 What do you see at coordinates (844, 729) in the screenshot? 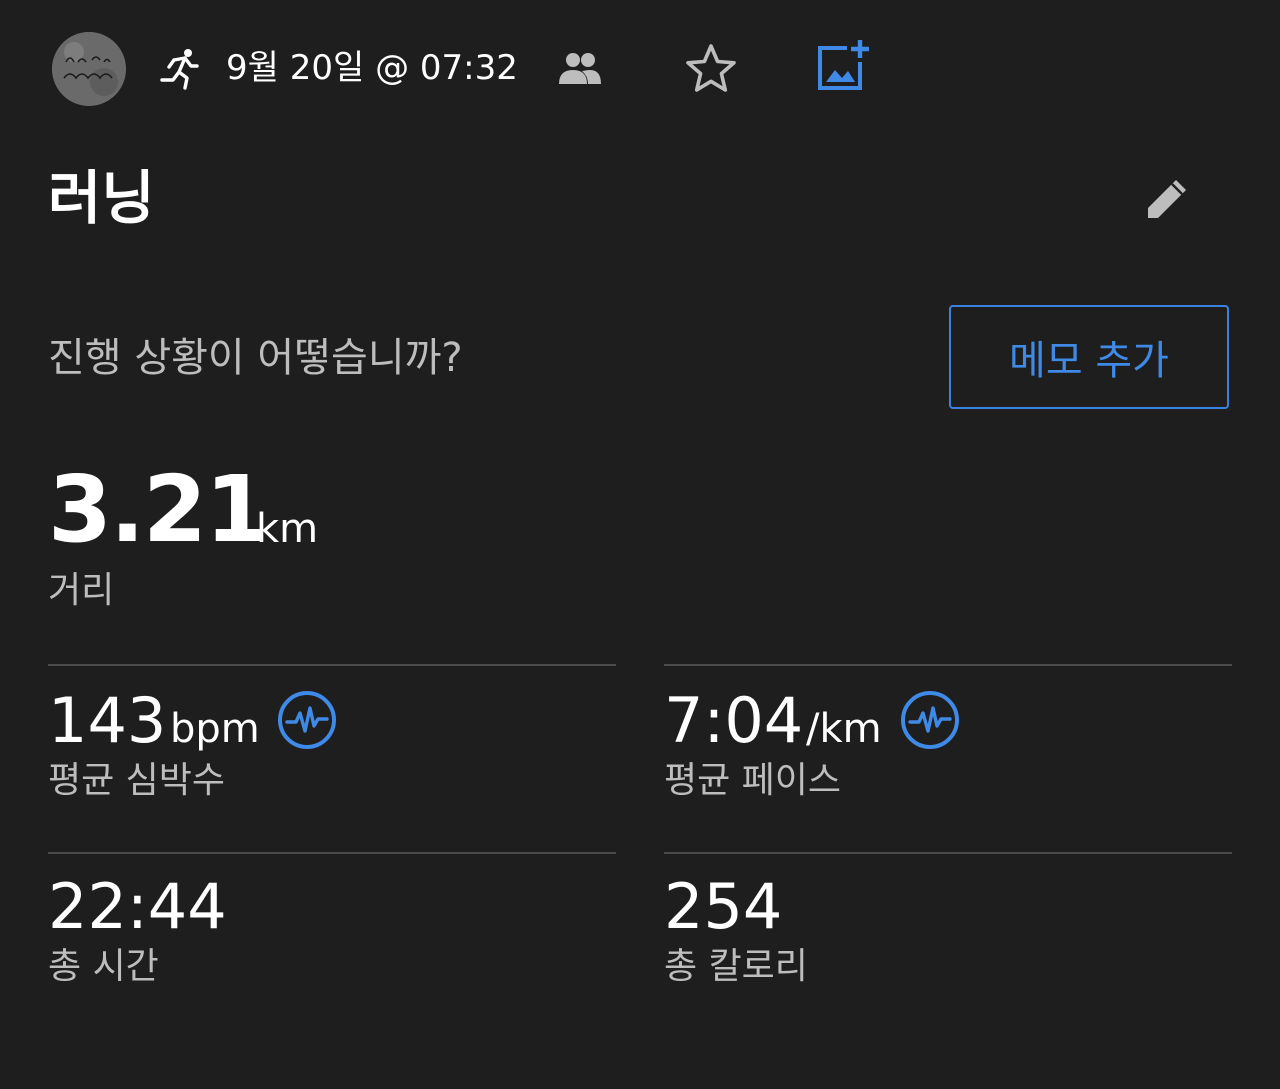
I see `avg-pace-unit: /km` at bounding box center [844, 729].